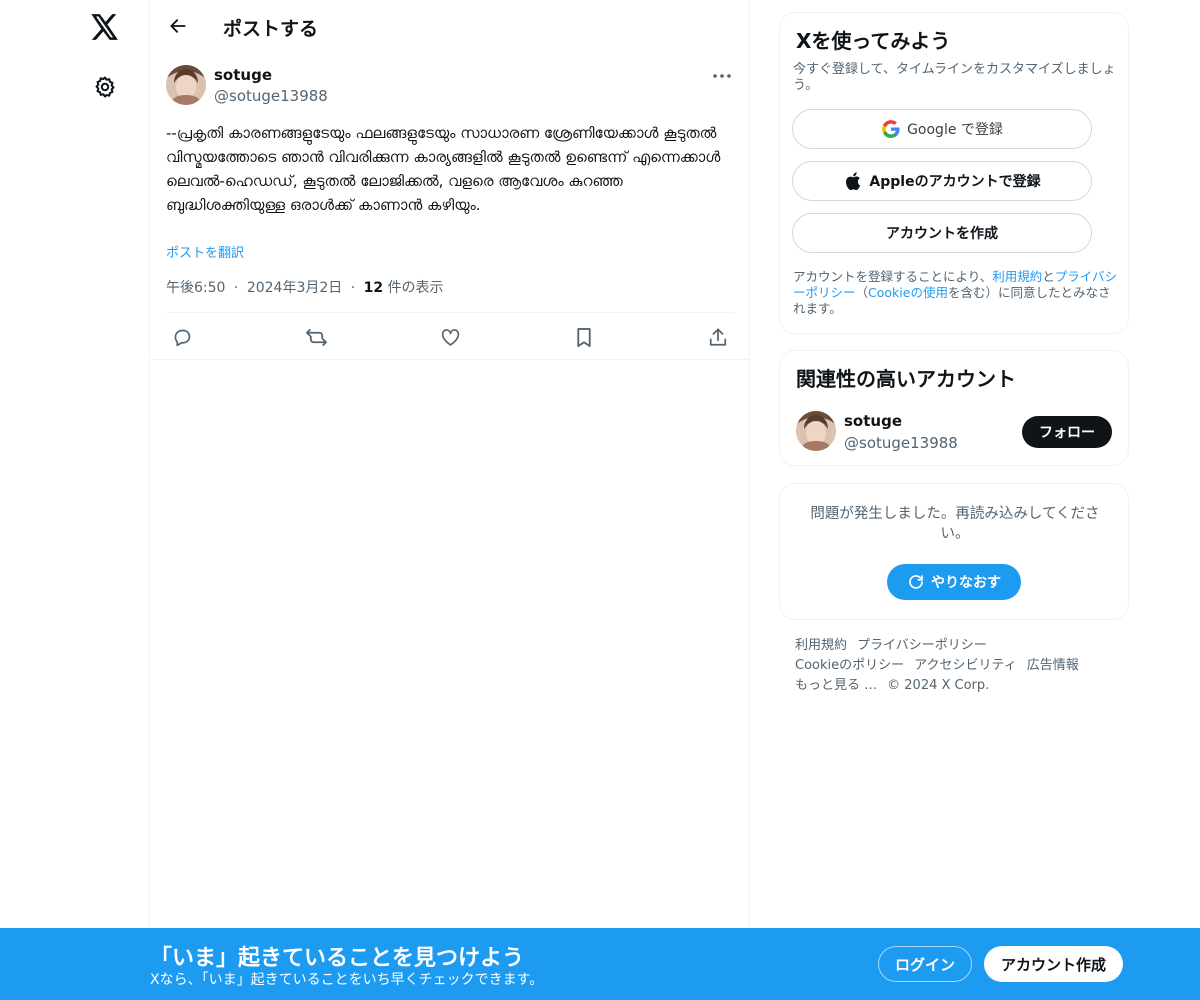  I want to click on footer-link-cookie: Cookieのポリシー, so click(849, 665).